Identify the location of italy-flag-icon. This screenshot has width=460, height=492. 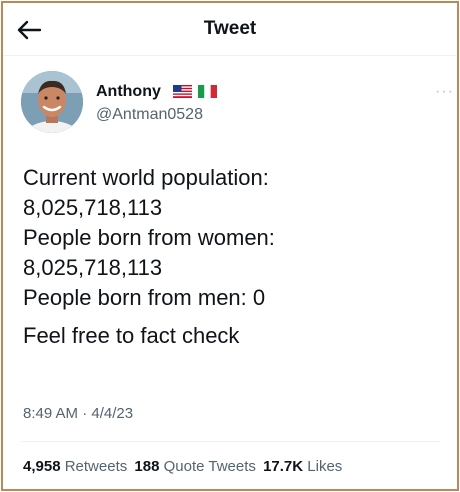
(207, 91).